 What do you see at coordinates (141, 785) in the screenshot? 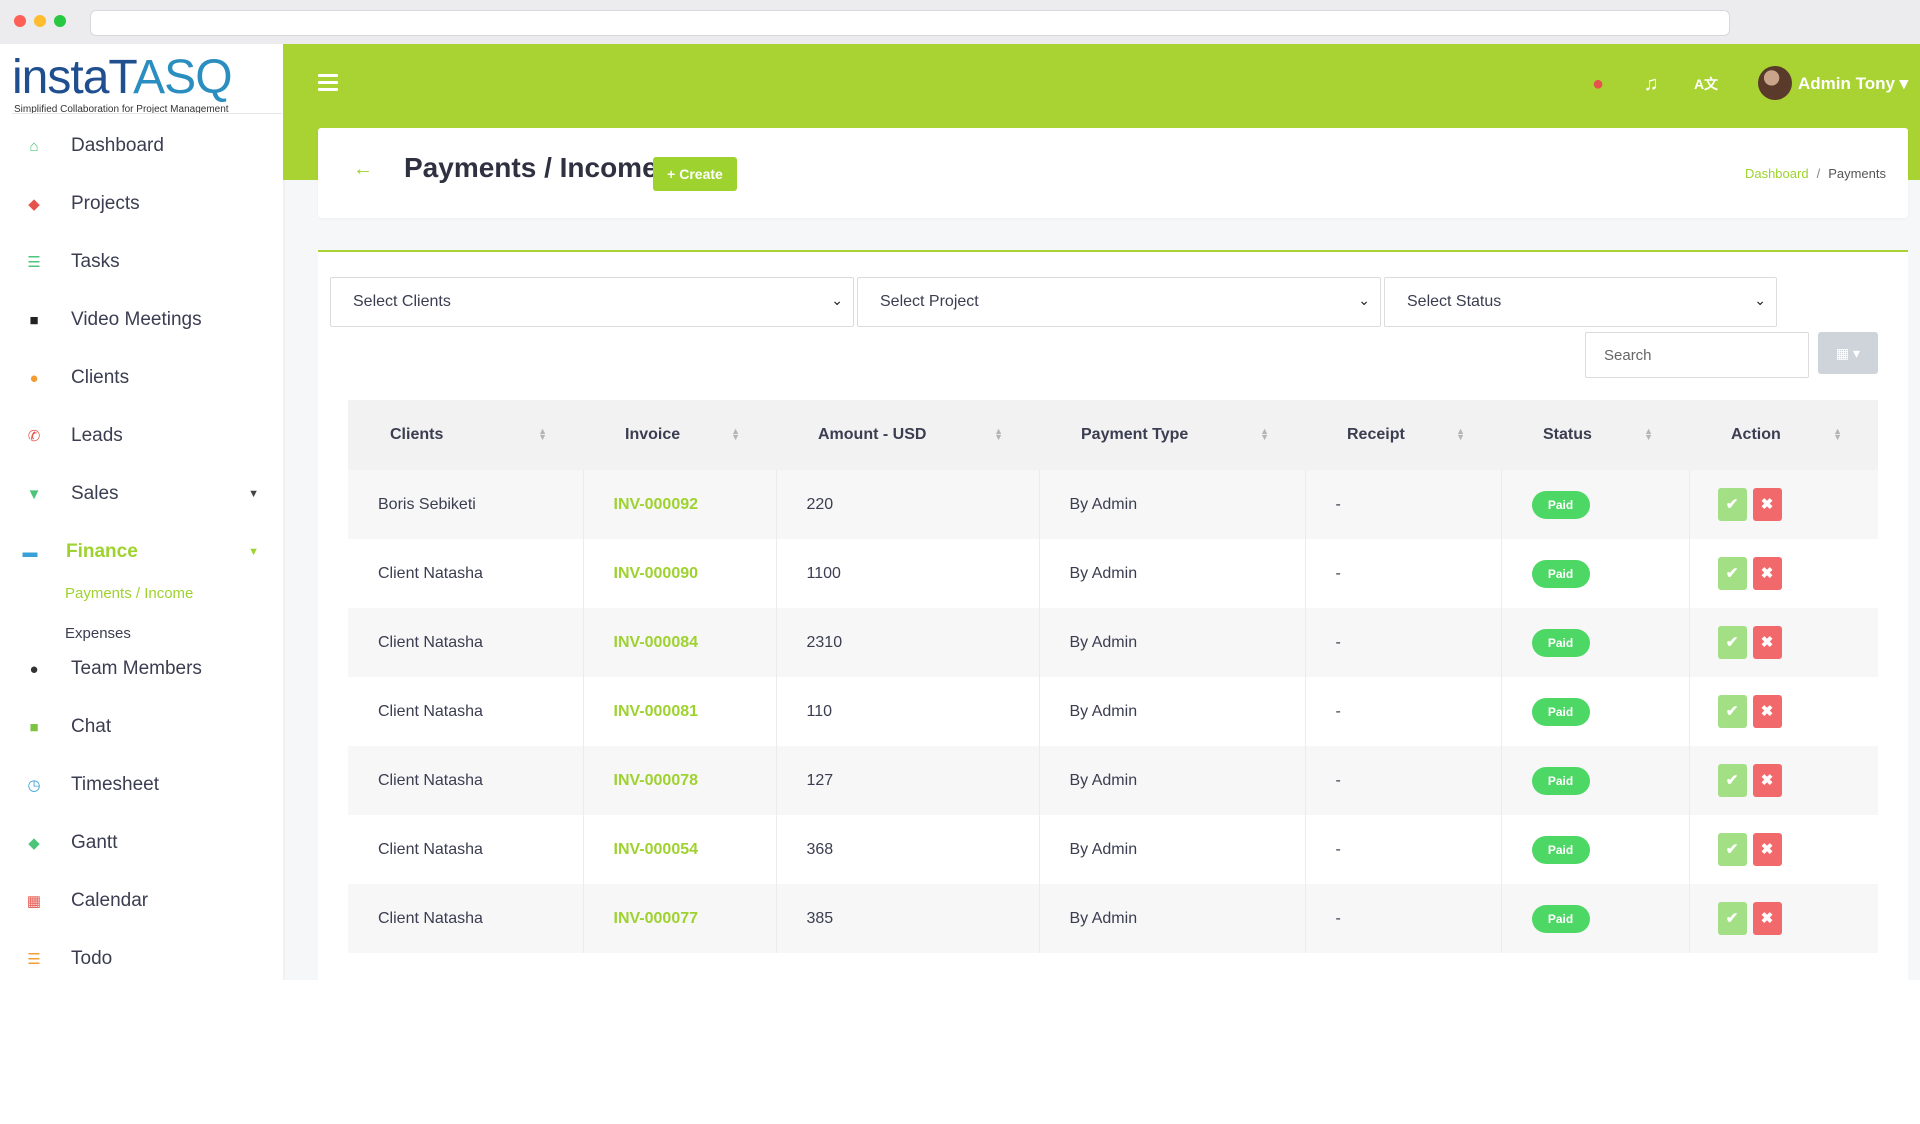
I see `sidebar-item-timesheet: ◷ Timesheet` at bounding box center [141, 785].